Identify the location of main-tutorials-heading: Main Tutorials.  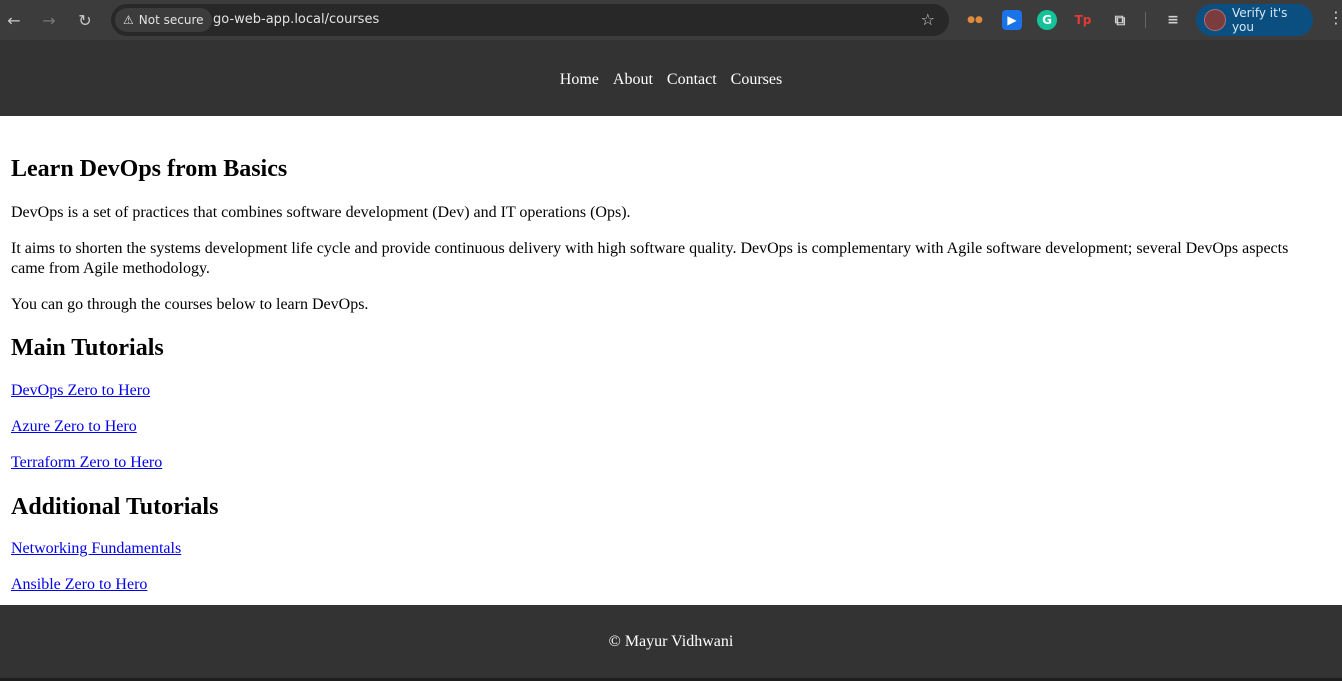
(87, 348).